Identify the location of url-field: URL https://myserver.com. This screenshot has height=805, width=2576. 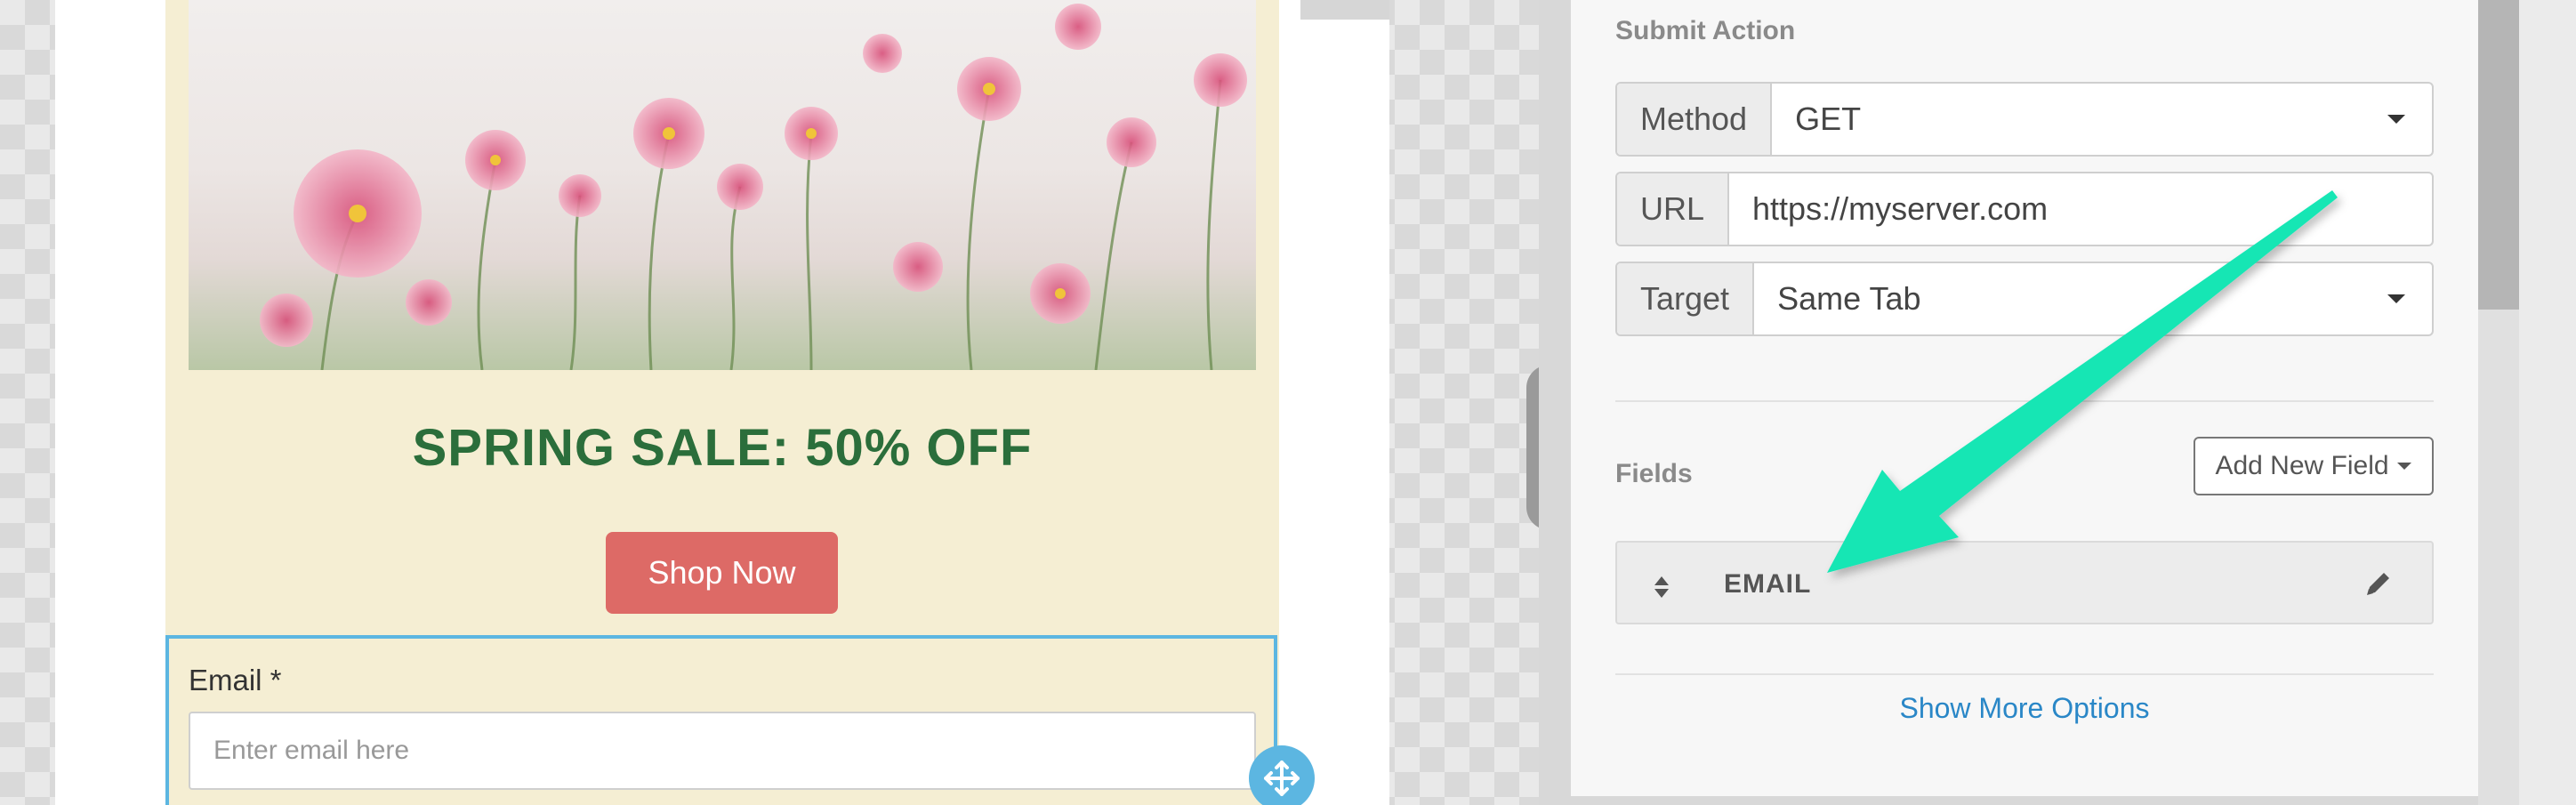
(2024, 209).